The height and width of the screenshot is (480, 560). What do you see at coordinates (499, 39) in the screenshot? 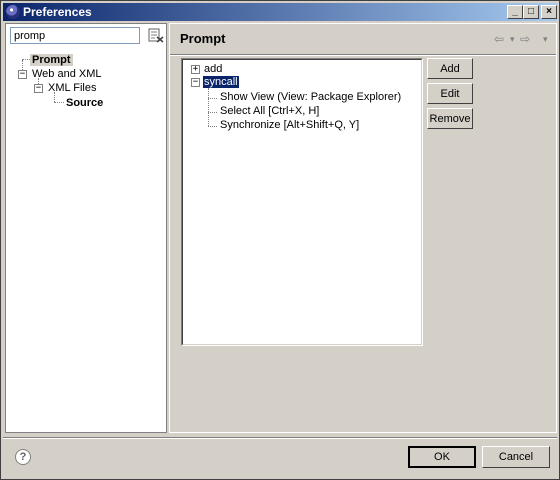
I see `back-arrow-icon: ⇦` at bounding box center [499, 39].